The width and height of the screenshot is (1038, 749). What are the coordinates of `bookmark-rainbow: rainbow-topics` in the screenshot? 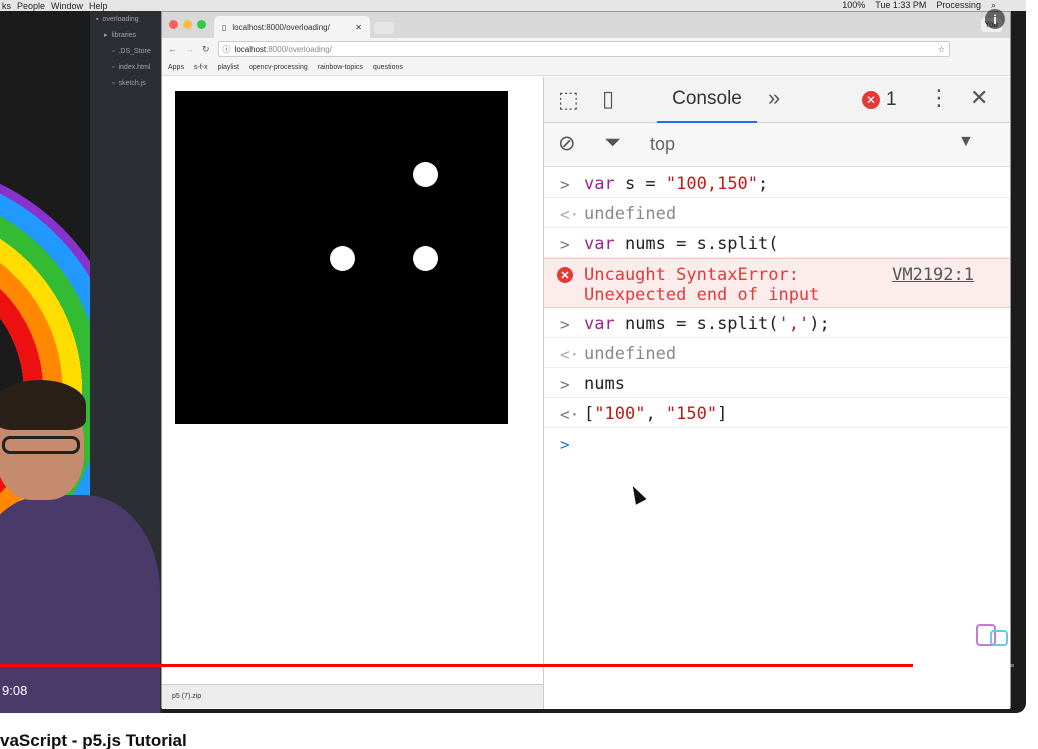 It's located at (340, 67).